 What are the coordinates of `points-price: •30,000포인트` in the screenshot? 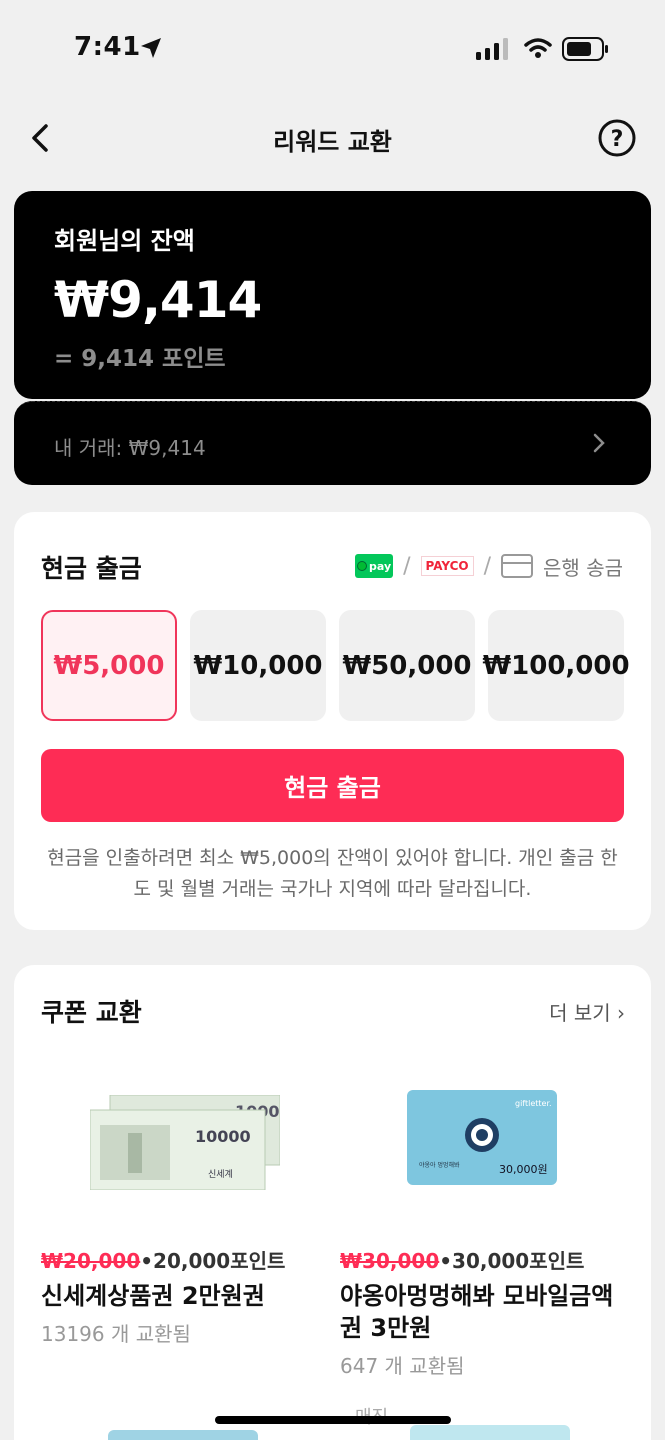 It's located at (512, 1261).